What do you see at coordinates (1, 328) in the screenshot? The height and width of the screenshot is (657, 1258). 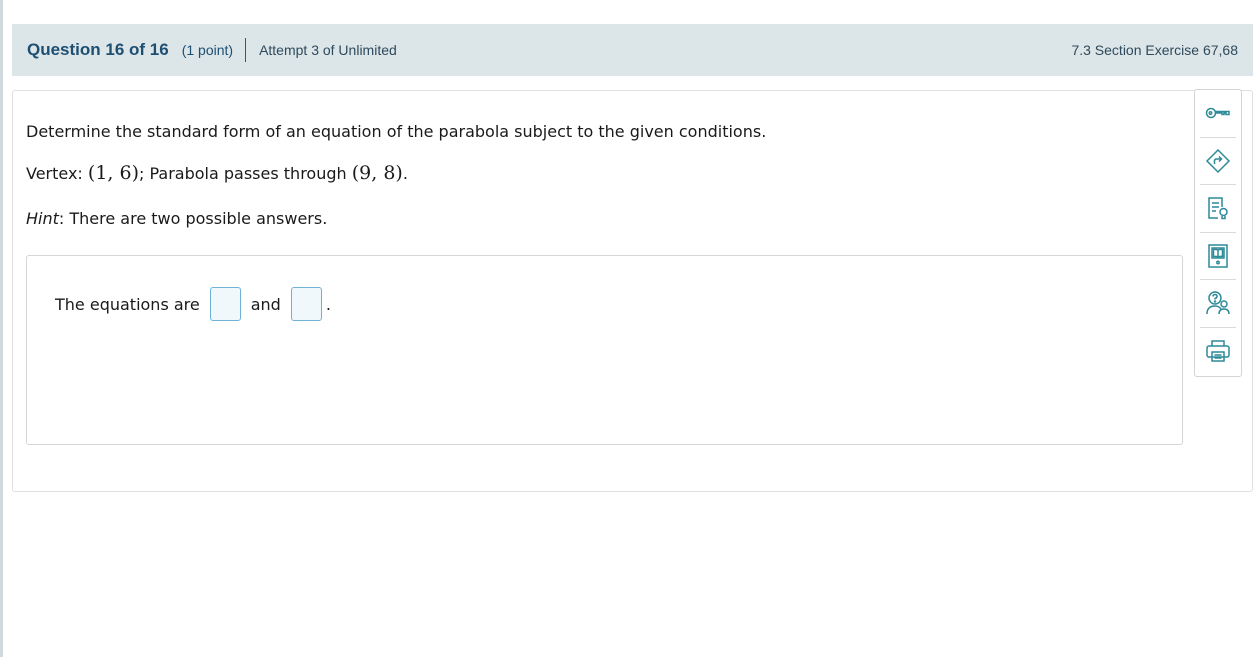 I see `left-edge-bar` at bounding box center [1, 328].